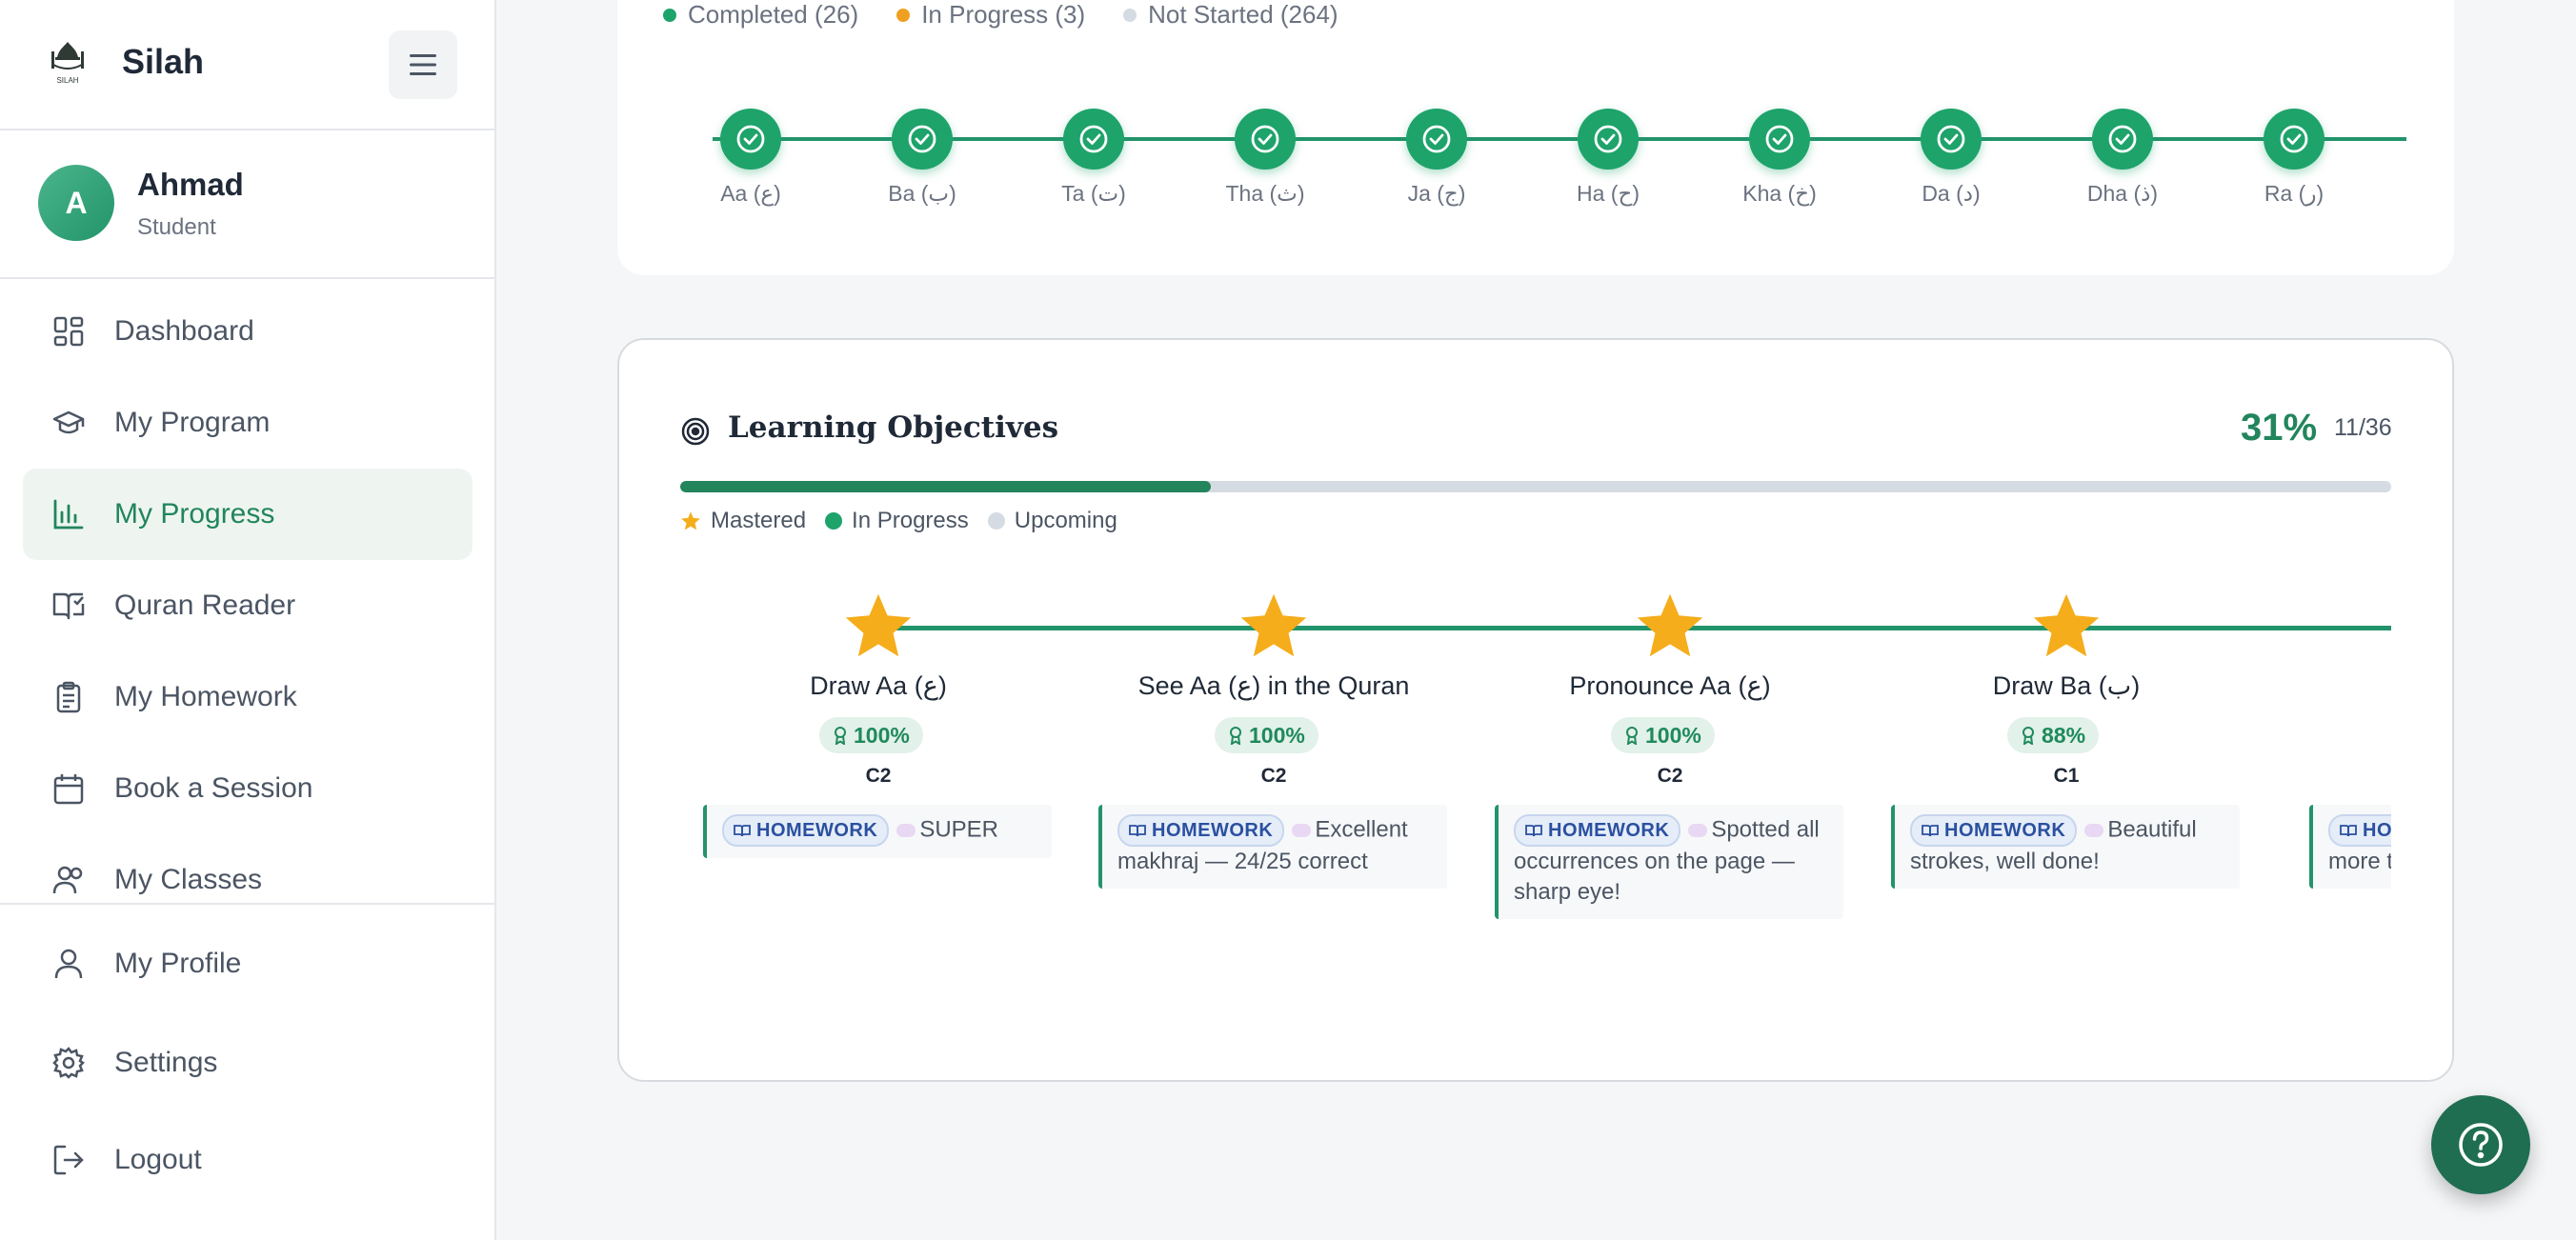 The height and width of the screenshot is (1240, 2576). What do you see at coordinates (751, 193) in the screenshot?
I see `letter-label: Aa (ع)` at bounding box center [751, 193].